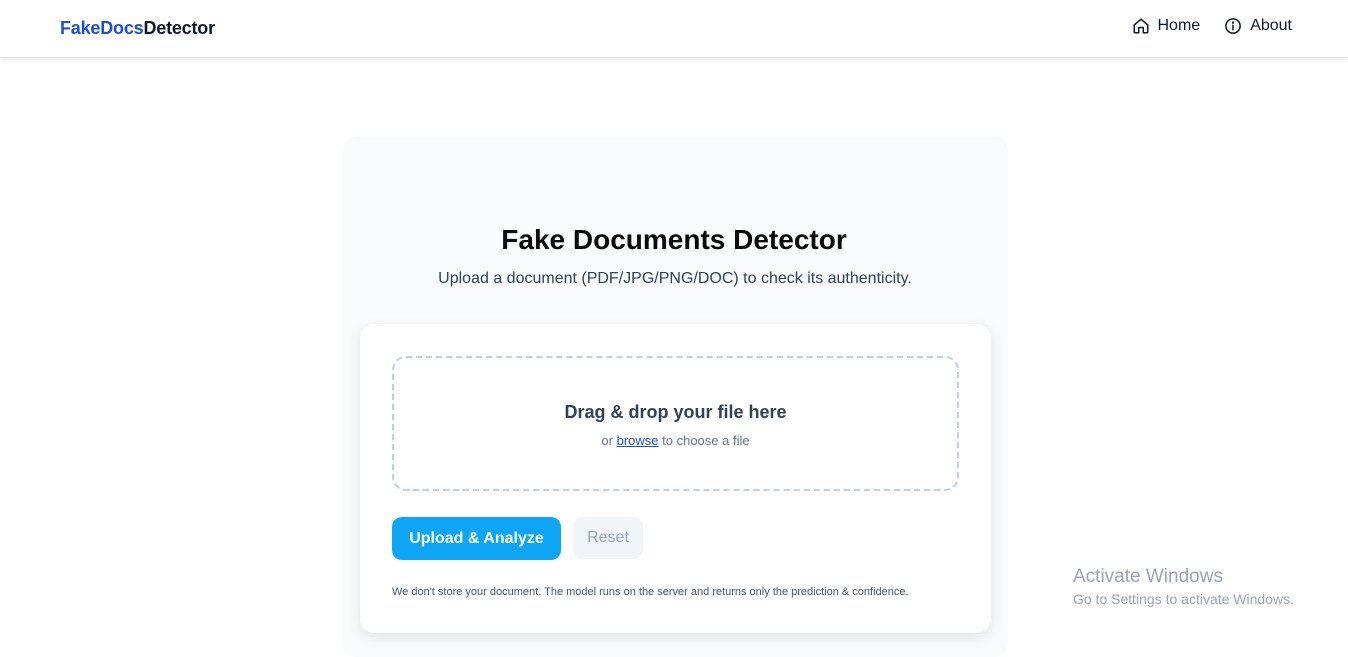  What do you see at coordinates (1141, 26) in the screenshot?
I see `home-icon` at bounding box center [1141, 26].